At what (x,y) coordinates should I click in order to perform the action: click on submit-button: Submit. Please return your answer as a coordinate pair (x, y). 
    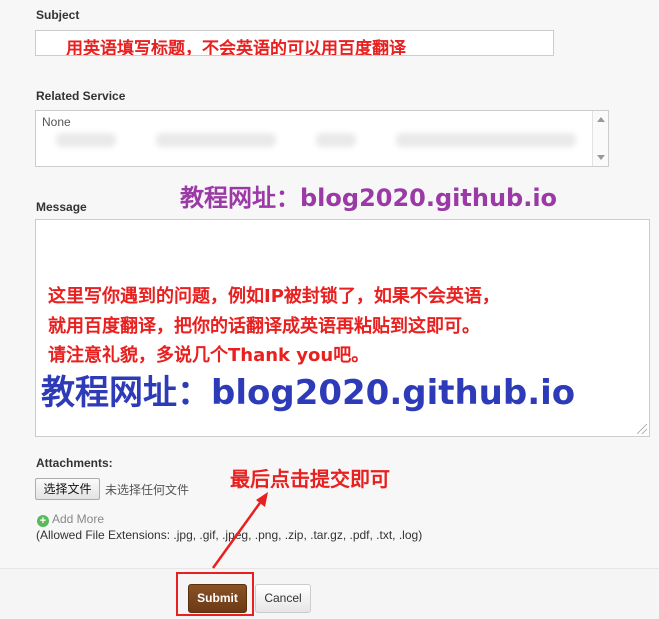
    Looking at the image, I should click on (217, 598).